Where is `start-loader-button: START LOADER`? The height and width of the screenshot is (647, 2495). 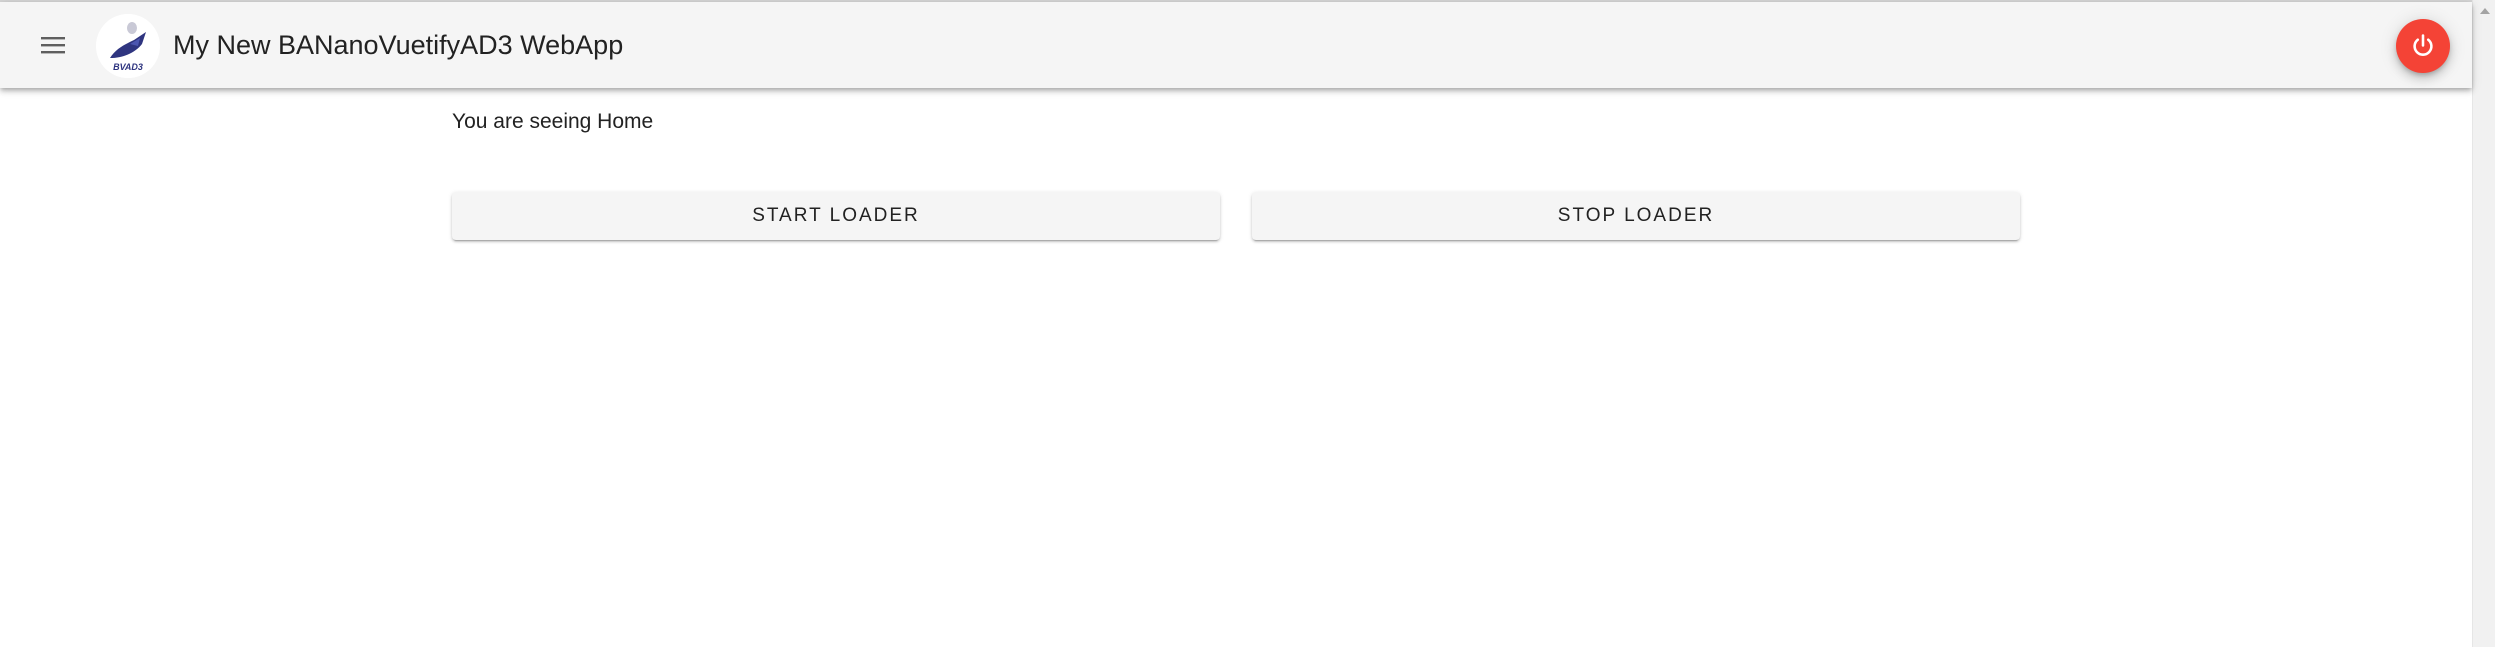
start-loader-button: START LOADER is located at coordinates (836, 216).